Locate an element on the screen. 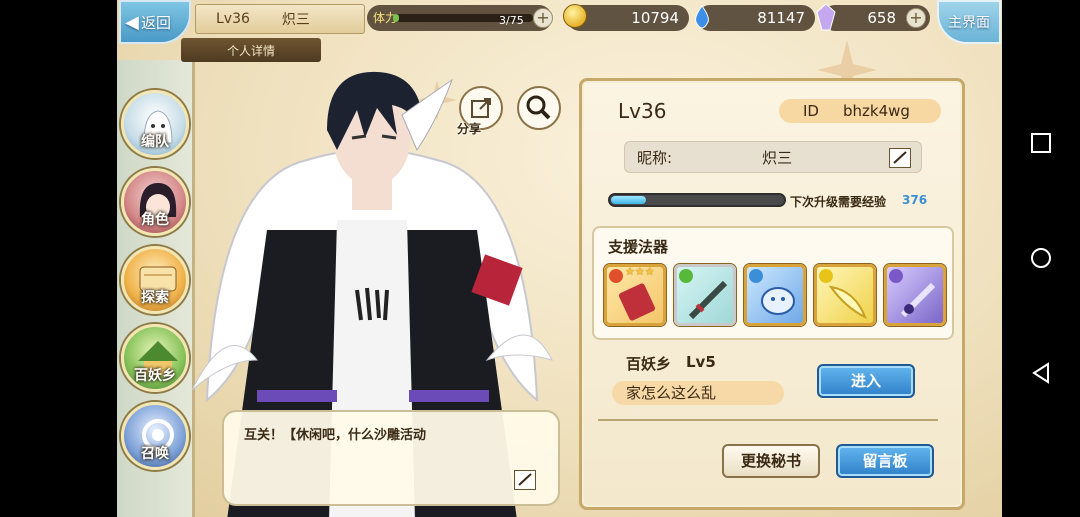 This screenshot has width=1080, height=517. circle-icon is located at coordinates (1041, 258).